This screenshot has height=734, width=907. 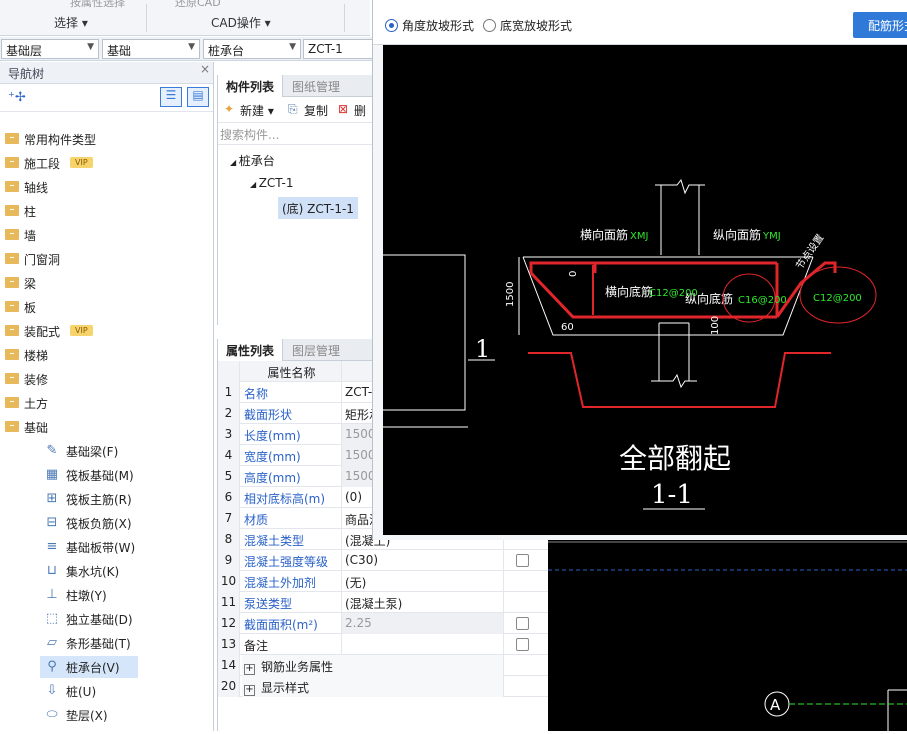 What do you see at coordinates (563, 267) in the screenshot?
I see `cad-rebar-left-hook` at bounding box center [563, 267].